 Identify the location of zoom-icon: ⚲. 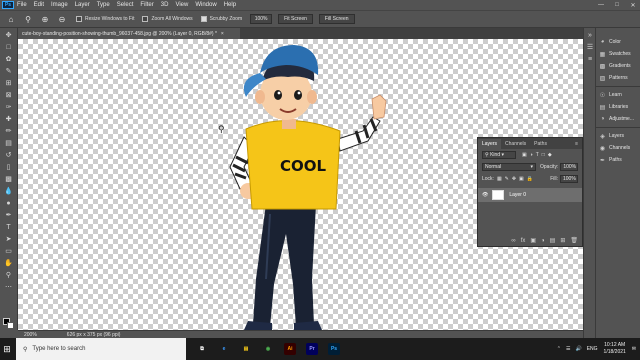
(28, 19).